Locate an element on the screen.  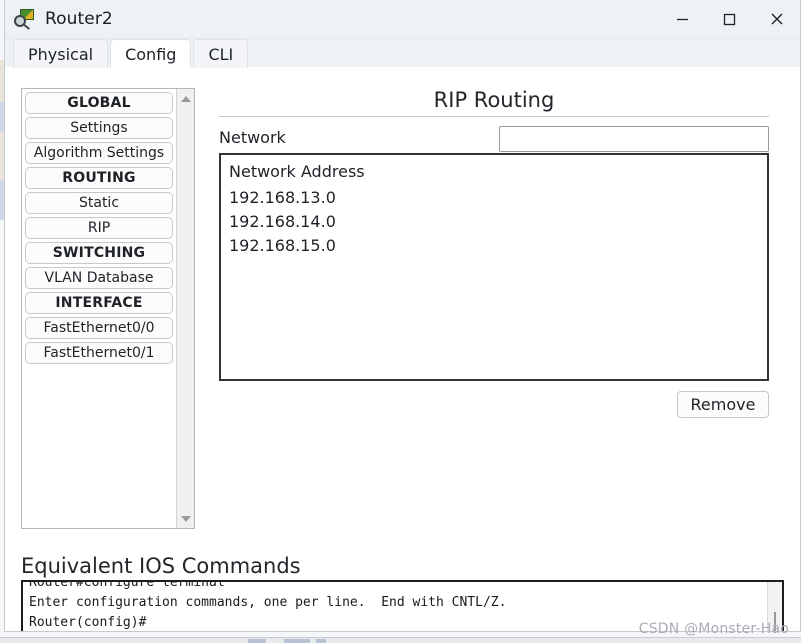
window-controls is located at coordinates (729, 19).